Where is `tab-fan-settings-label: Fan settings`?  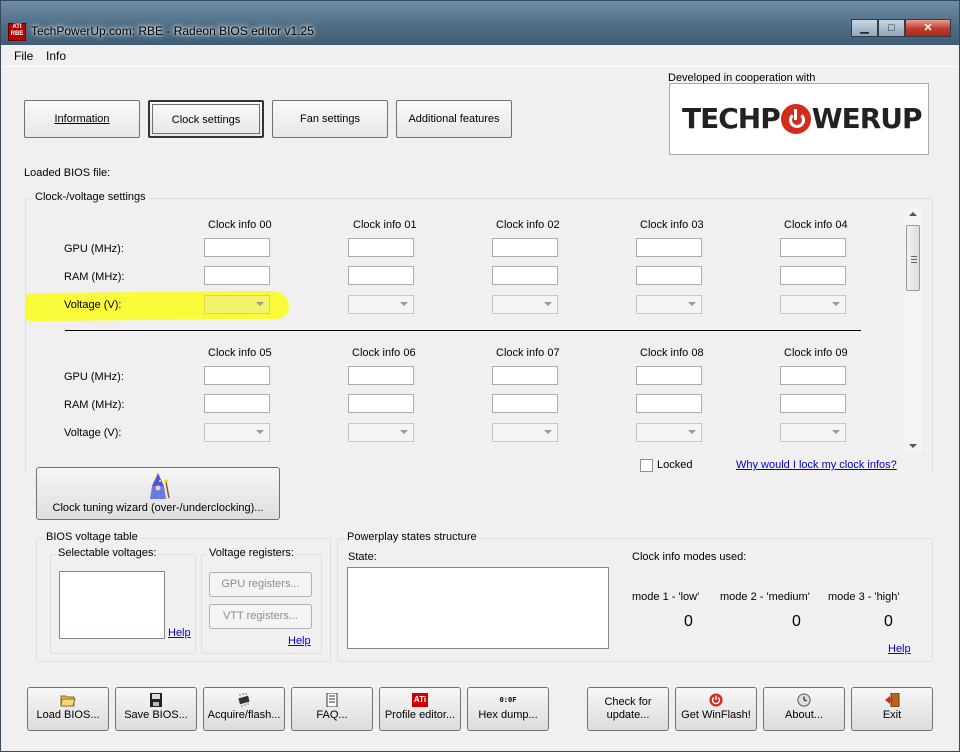 tab-fan-settings-label: Fan settings is located at coordinates (330, 119).